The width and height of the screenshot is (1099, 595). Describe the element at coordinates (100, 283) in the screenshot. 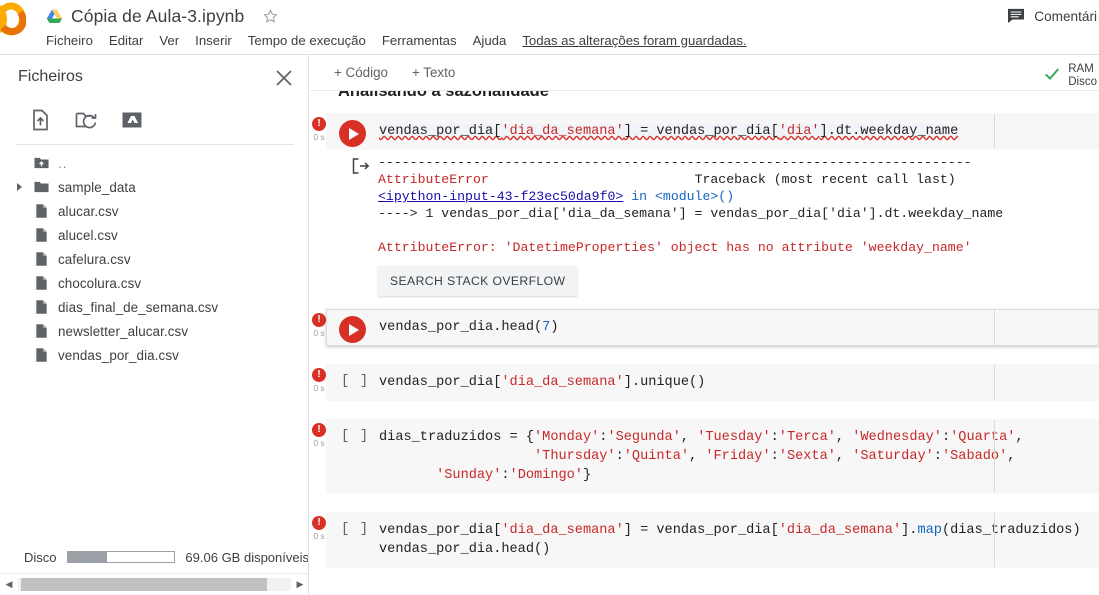

I see `file-name: chocolura.csv` at that location.